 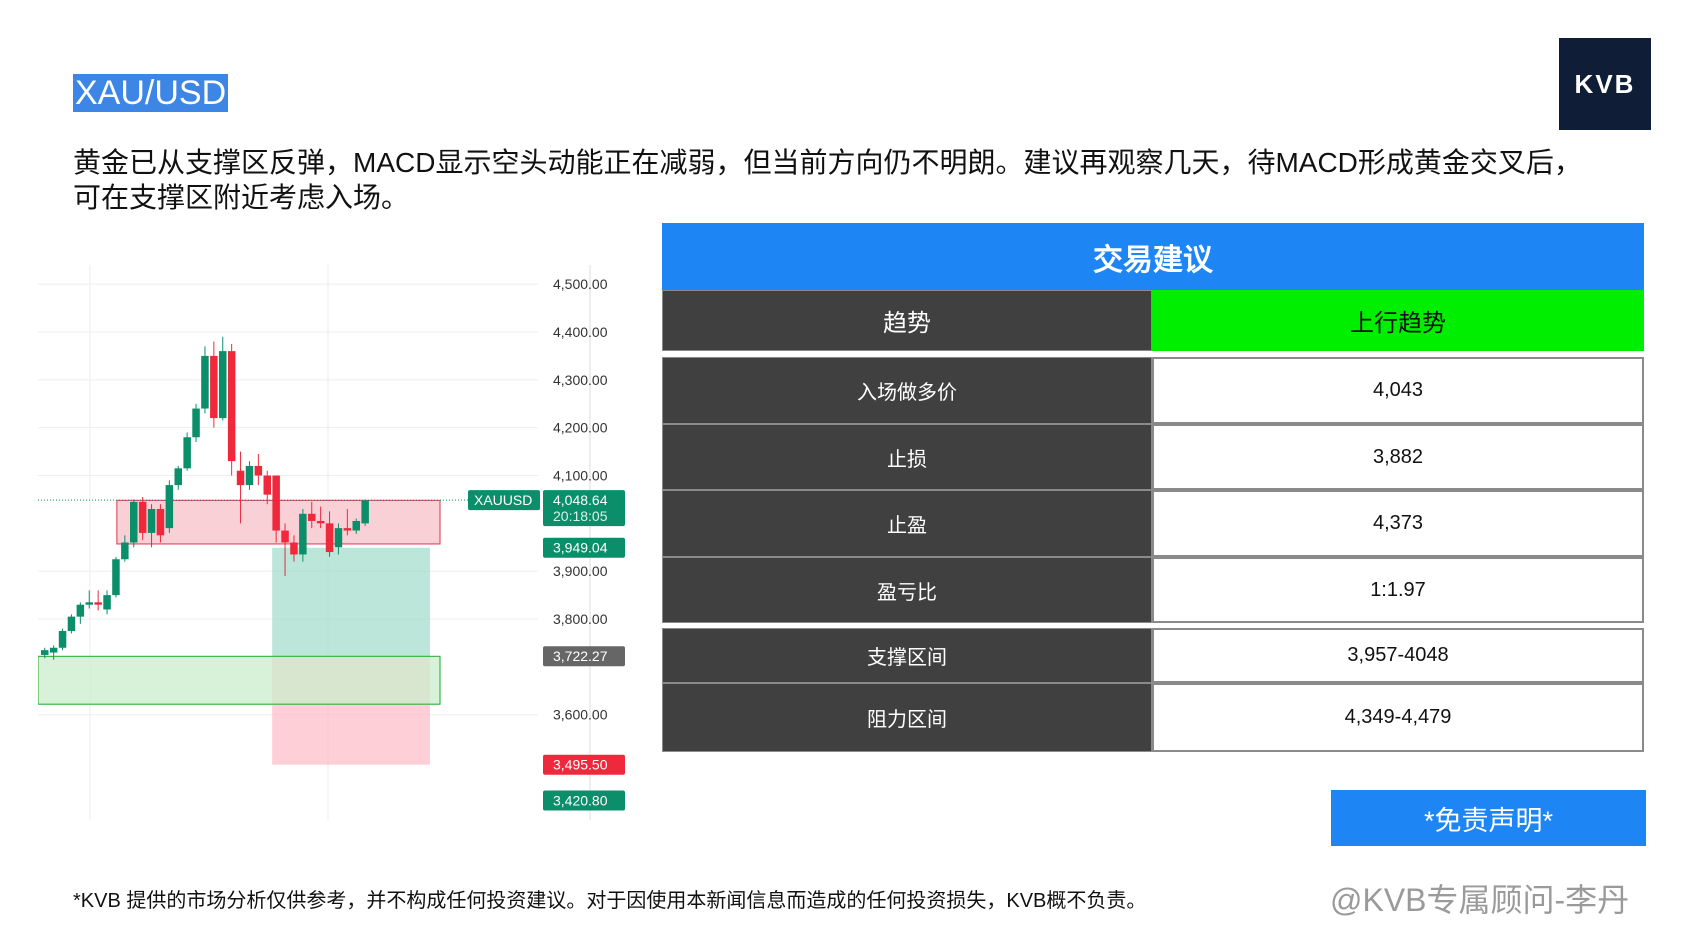 What do you see at coordinates (580, 516) in the screenshot?
I see `price-label-time: 20:18:05` at bounding box center [580, 516].